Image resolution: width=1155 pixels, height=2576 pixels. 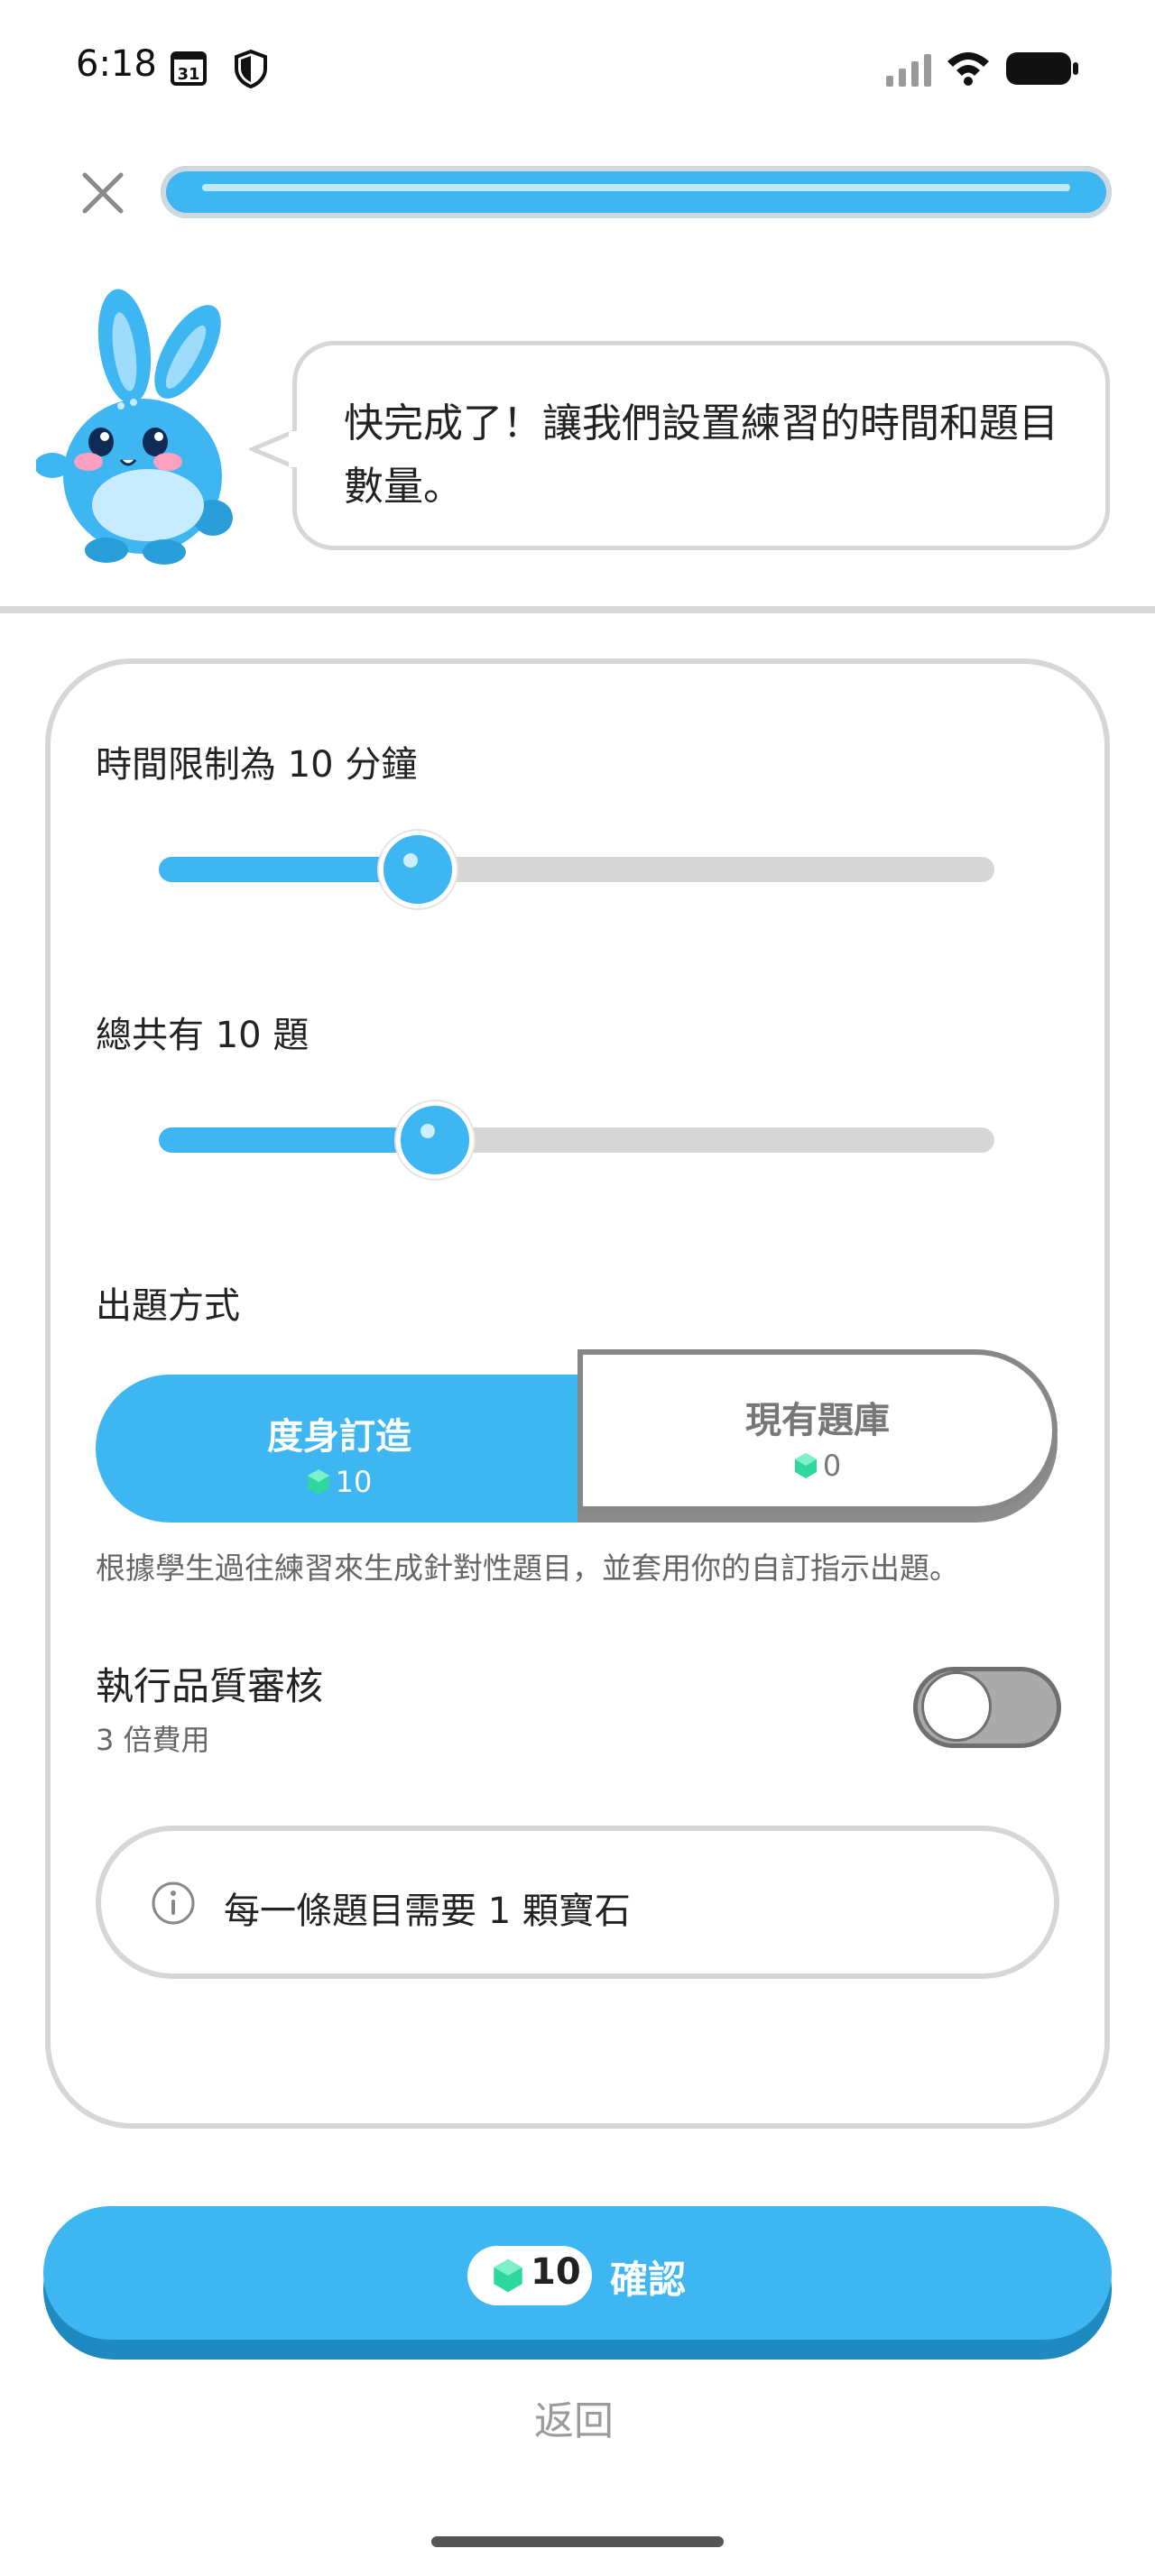 I want to click on signal-icon, so click(x=908, y=70).